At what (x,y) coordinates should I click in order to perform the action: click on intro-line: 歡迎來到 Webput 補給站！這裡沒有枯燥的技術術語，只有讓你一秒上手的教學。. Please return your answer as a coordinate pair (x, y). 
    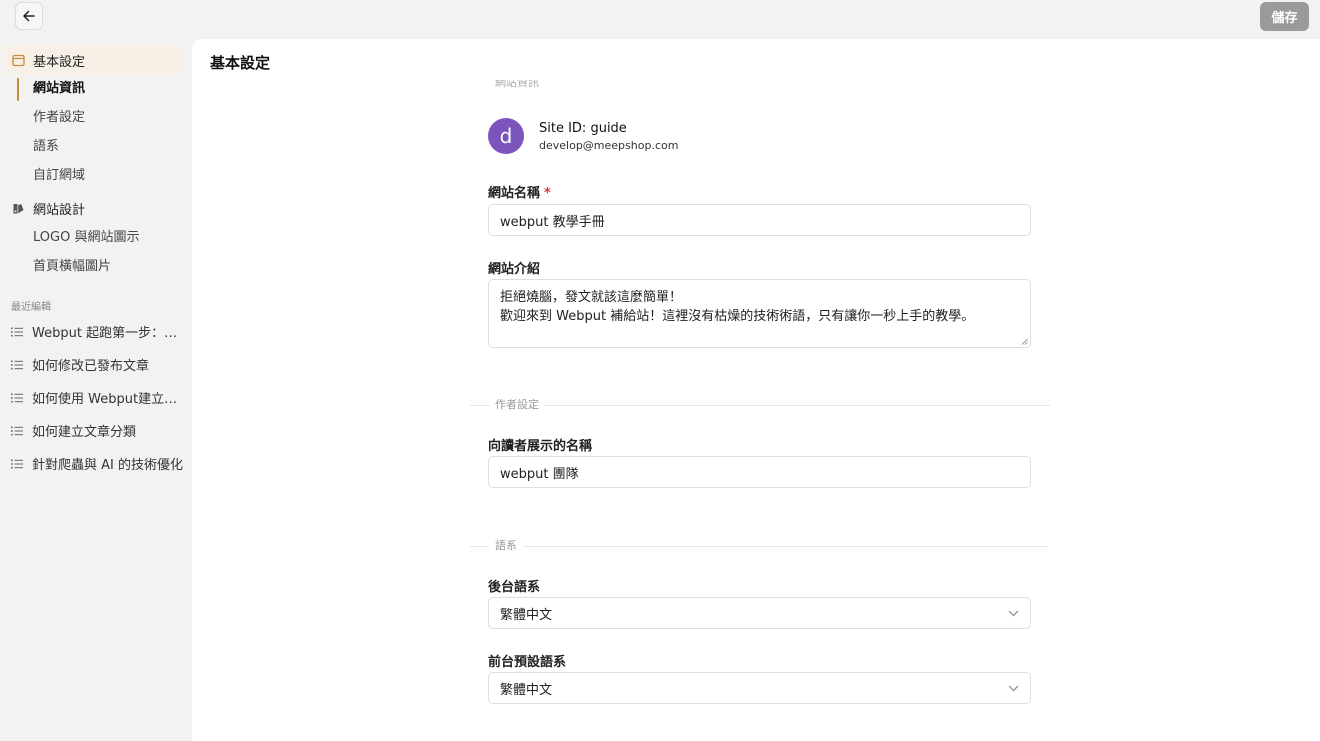
    Looking at the image, I should click on (737, 316).